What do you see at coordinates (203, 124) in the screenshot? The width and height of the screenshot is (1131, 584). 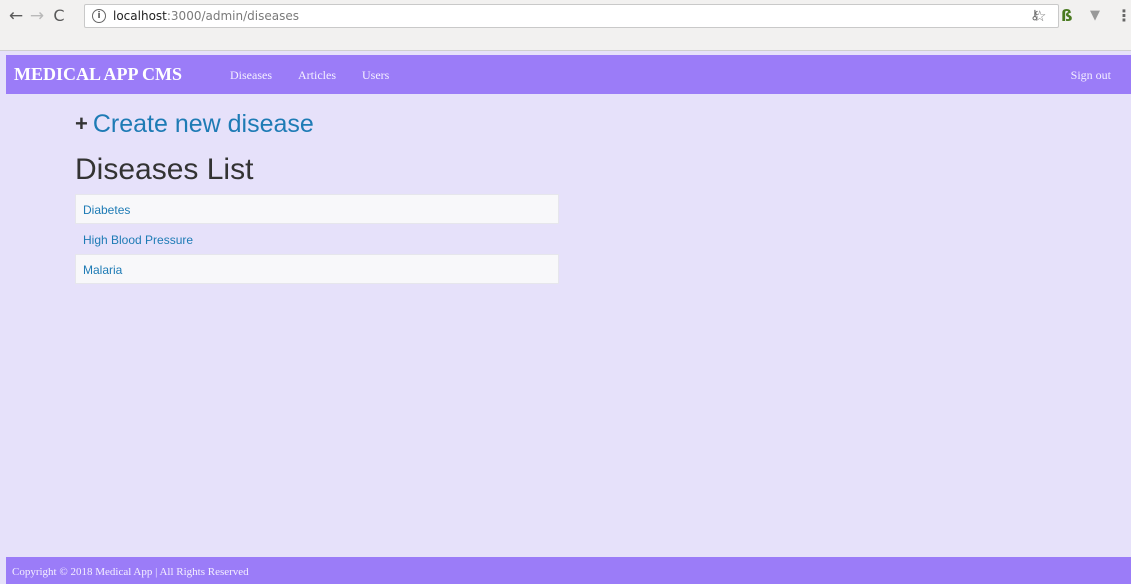 I see `create-disease-label: Create new disease` at bounding box center [203, 124].